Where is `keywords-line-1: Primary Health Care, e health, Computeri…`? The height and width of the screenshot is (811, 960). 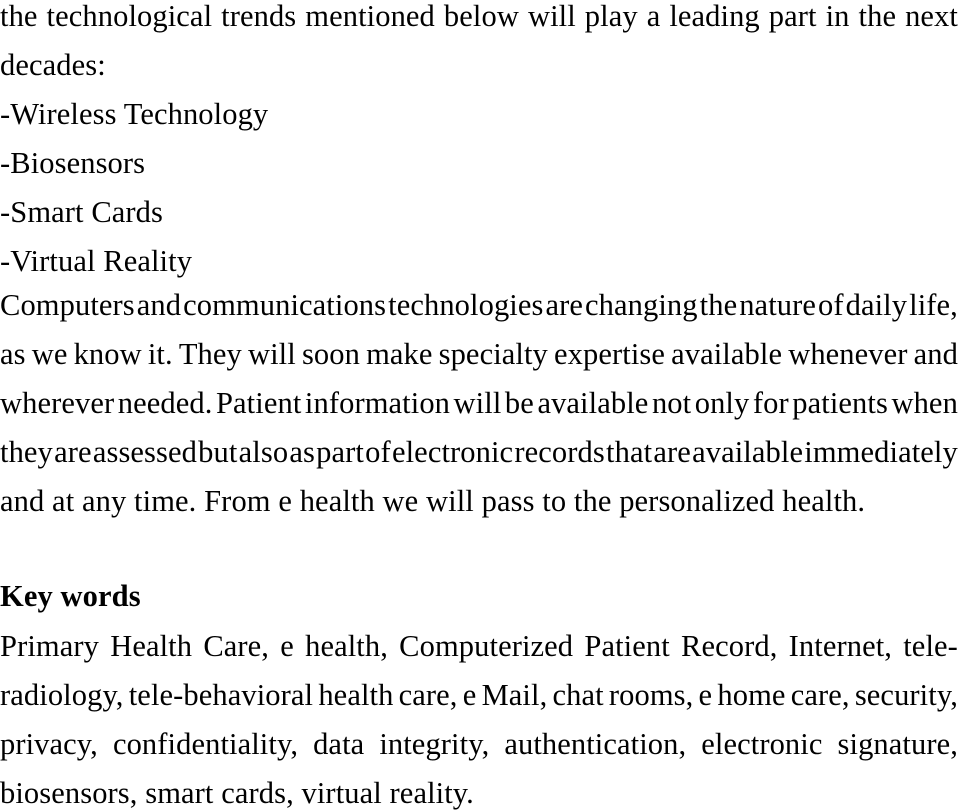
keywords-line-1: Primary Health Care, e health, Computeri… is located at coordinates (479, 646).